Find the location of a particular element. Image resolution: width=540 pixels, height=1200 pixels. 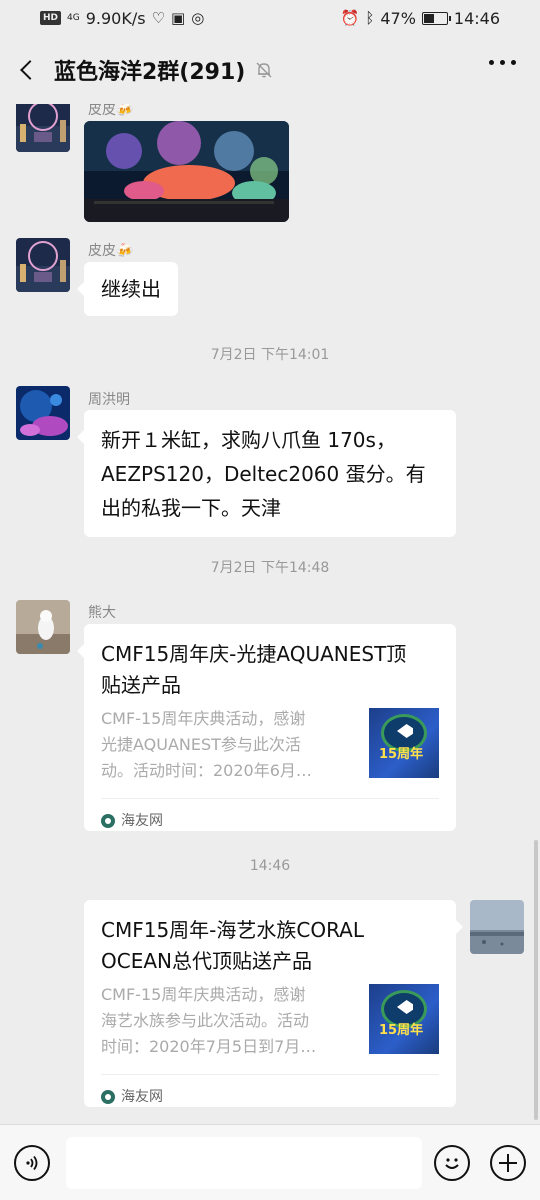

scrollbar is located at coordinates (536, 980).